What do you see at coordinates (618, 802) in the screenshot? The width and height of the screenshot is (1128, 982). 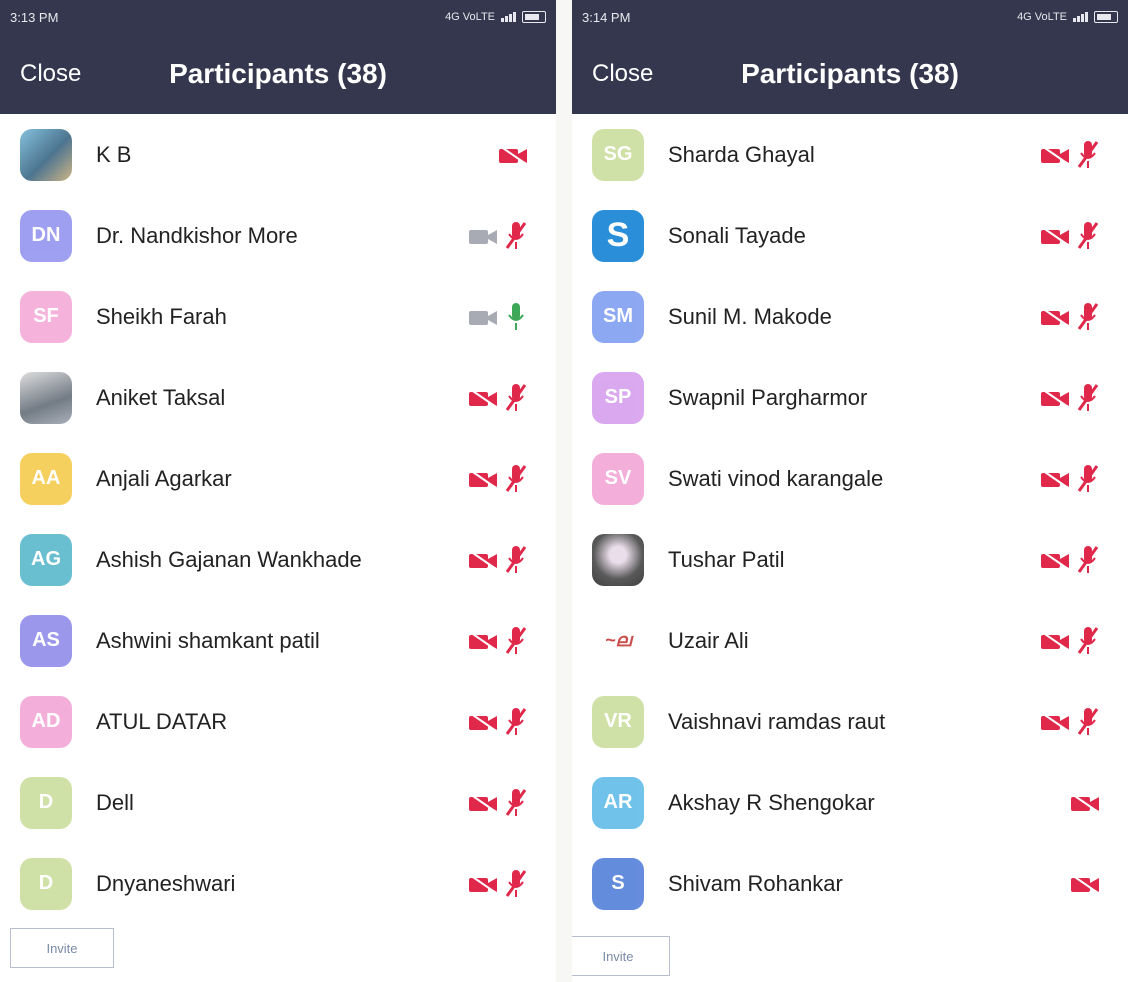 I see `avatar: AR` at bounding box center [618, 802].